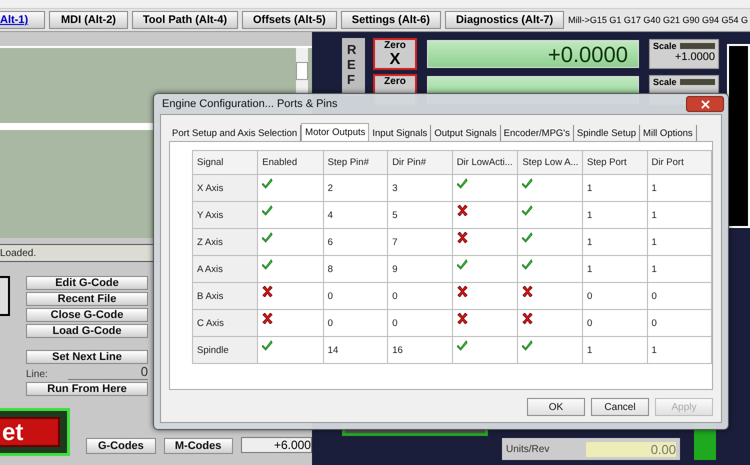 Image resolution: width=750 pixels, height=465 pixels. I want to click on gcodes-button: G-Codes, so click(121, 446).